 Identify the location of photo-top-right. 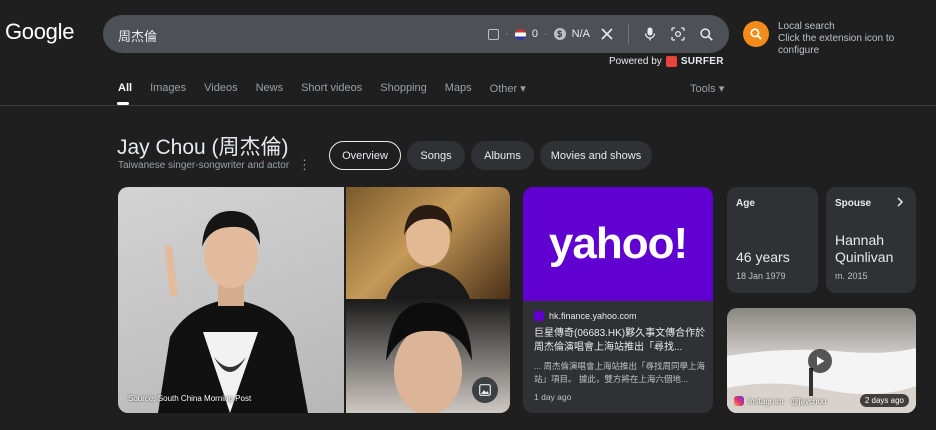
(428, 243).